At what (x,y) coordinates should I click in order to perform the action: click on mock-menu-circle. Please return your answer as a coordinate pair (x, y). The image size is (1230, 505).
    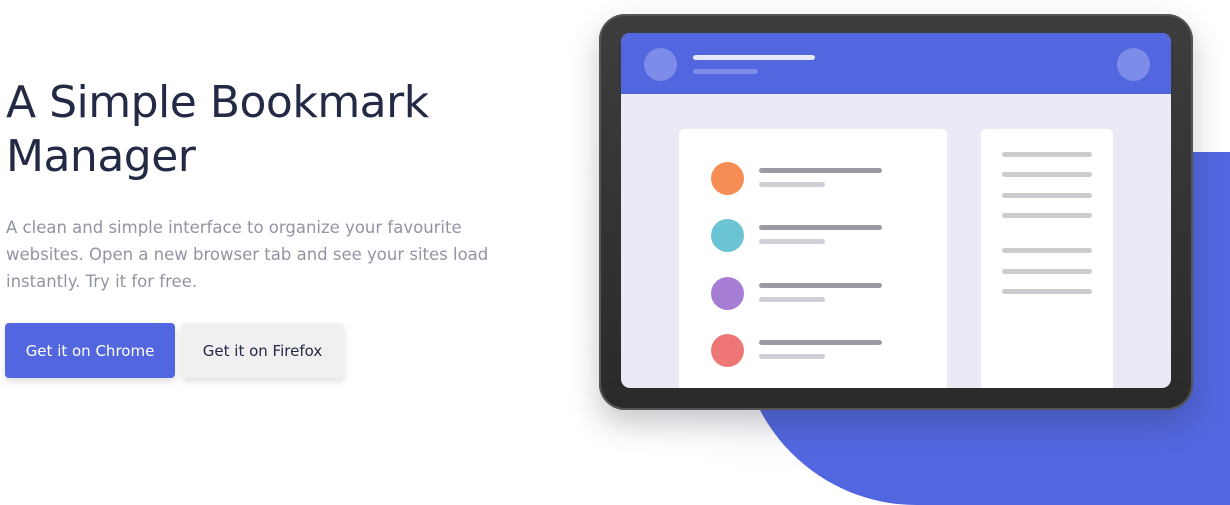
    Looking at the image, I should click on (1133, 64).